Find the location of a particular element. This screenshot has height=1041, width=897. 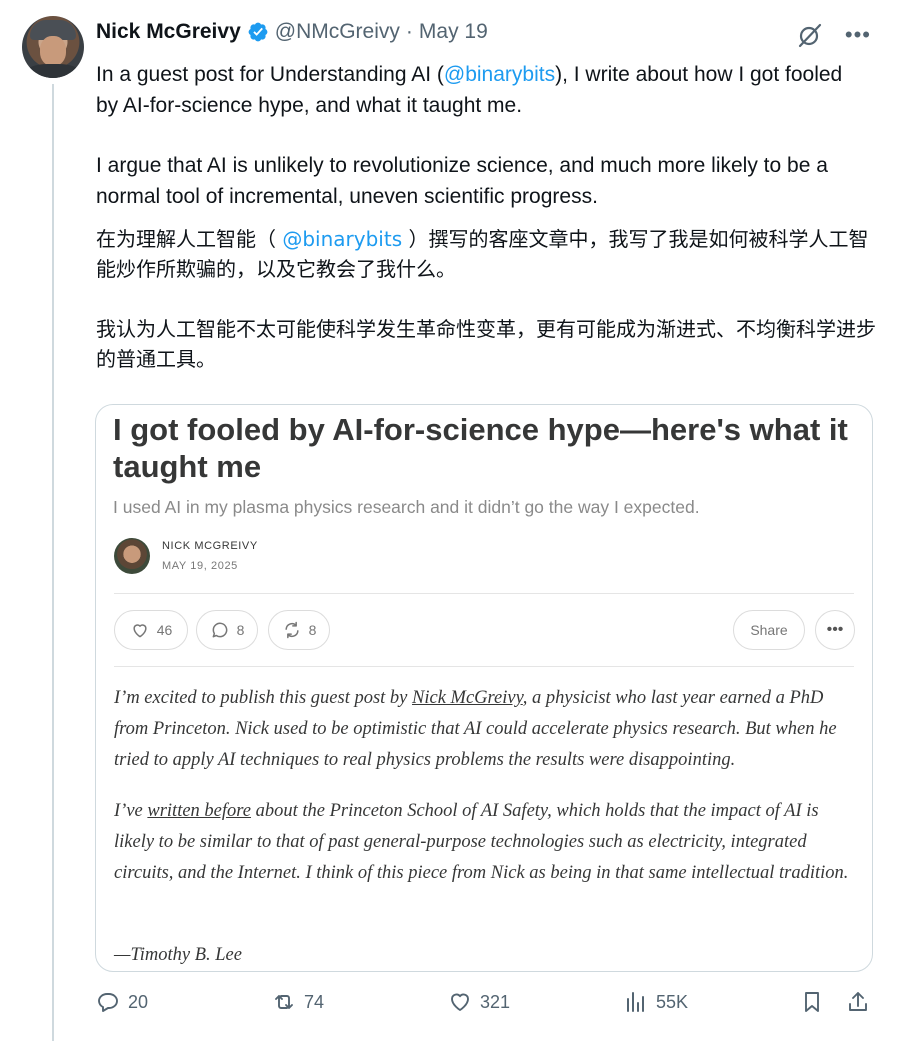

verified-badge-icon is located at coordinates (258, 32).